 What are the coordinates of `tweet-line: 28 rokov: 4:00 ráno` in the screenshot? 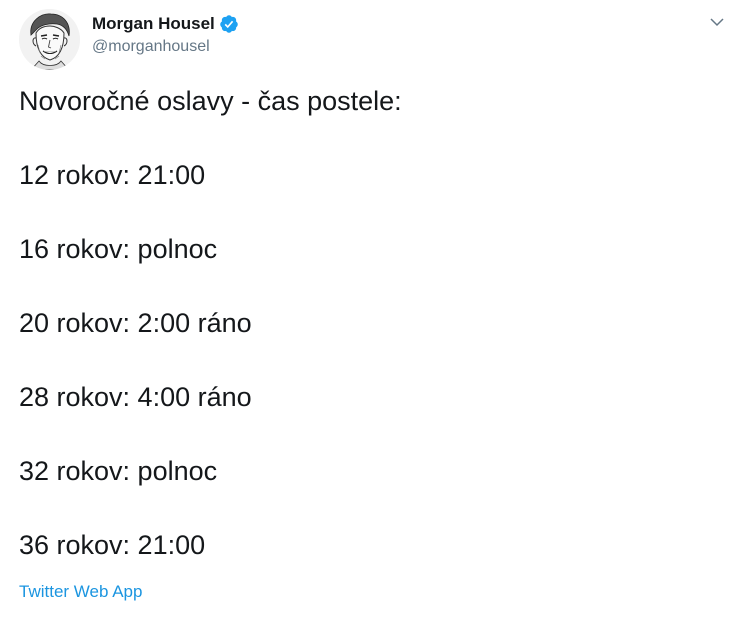 It's located at (135, 397).